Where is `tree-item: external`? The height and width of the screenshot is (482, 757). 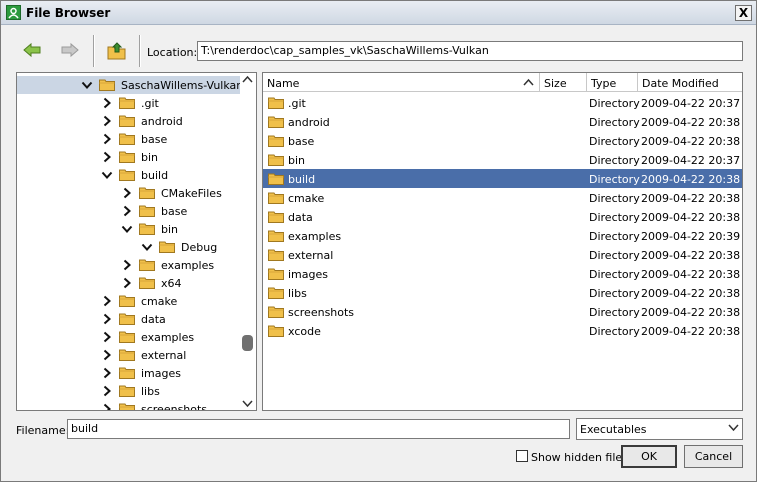 tree-item: external is located at coordinates (128, 355).